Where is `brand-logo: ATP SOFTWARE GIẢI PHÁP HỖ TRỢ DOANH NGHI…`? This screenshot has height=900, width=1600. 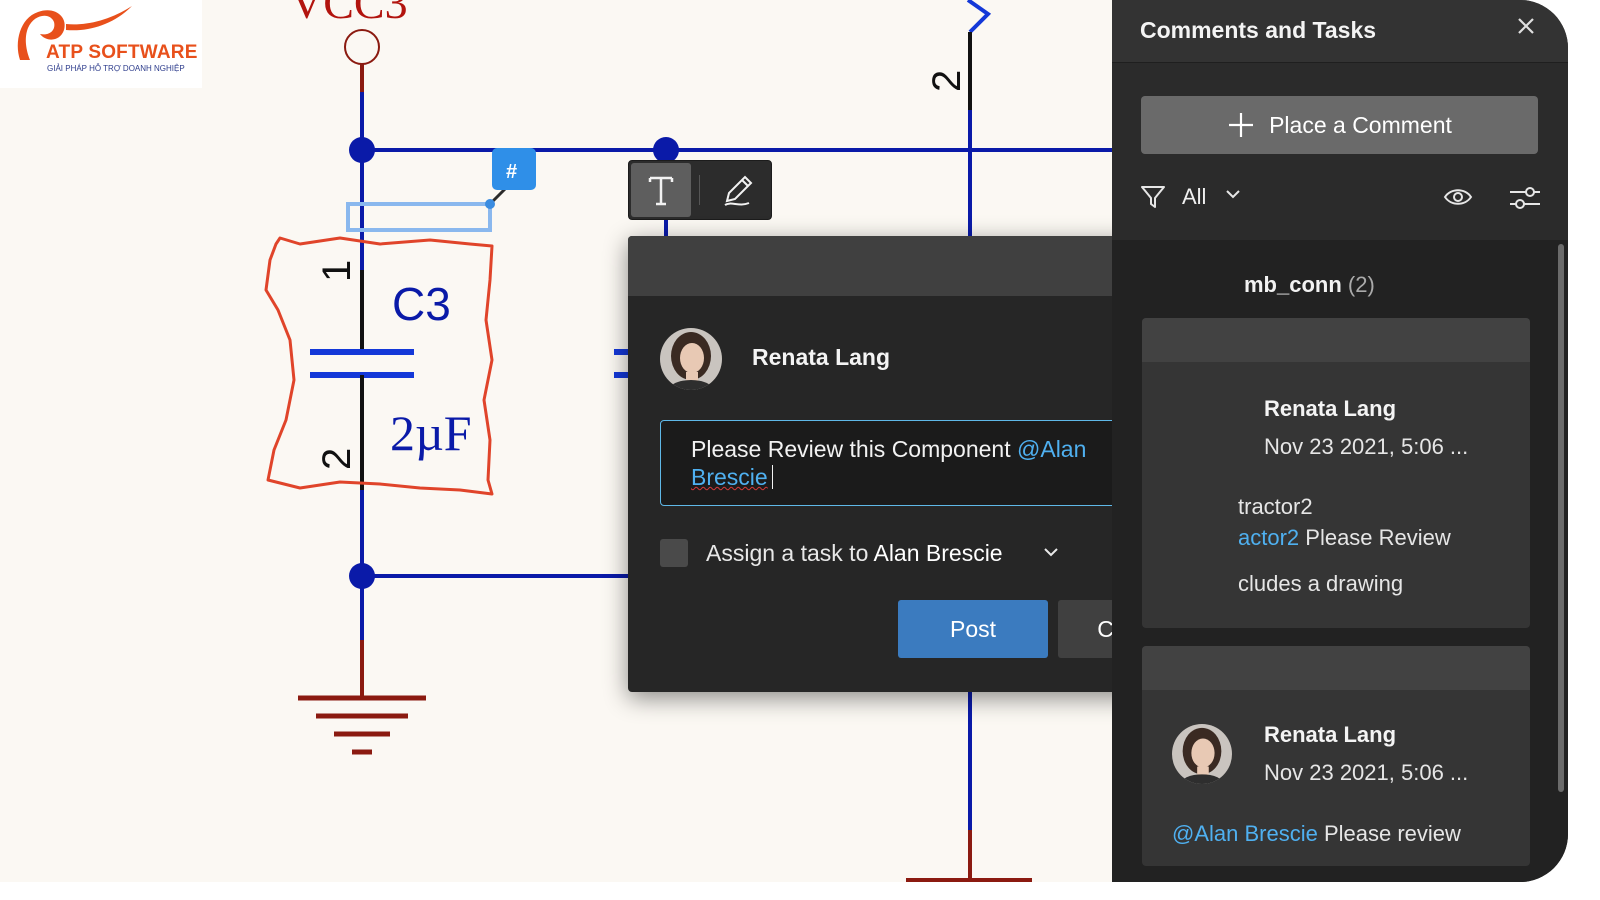 brand-logo: ATP SOFTWARE GIẢI PHÁP HỖ TRỢ DOANH NGHI… is located at coordinates (101, 44).